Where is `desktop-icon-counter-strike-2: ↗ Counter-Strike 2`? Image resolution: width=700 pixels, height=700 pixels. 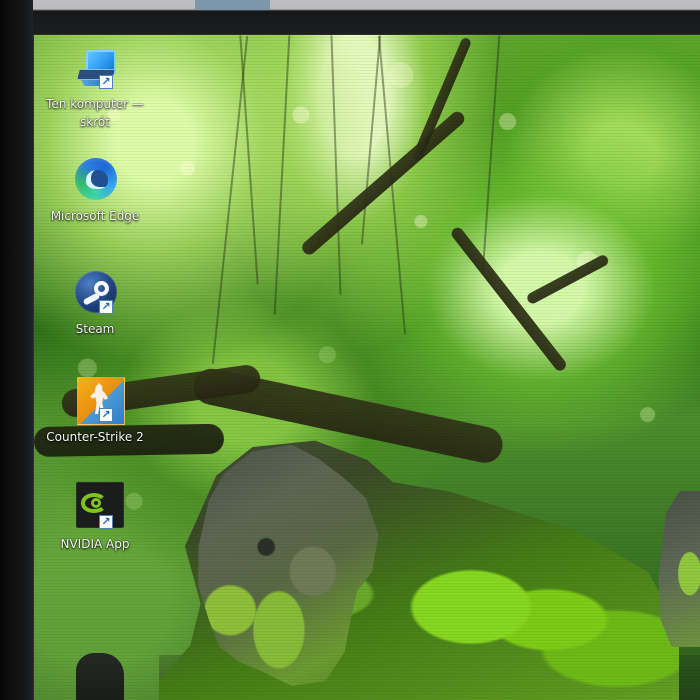
desktop-icon-counter-strike-2: ↗ Counter-Strike 2 is located at coordinates (95, 423).